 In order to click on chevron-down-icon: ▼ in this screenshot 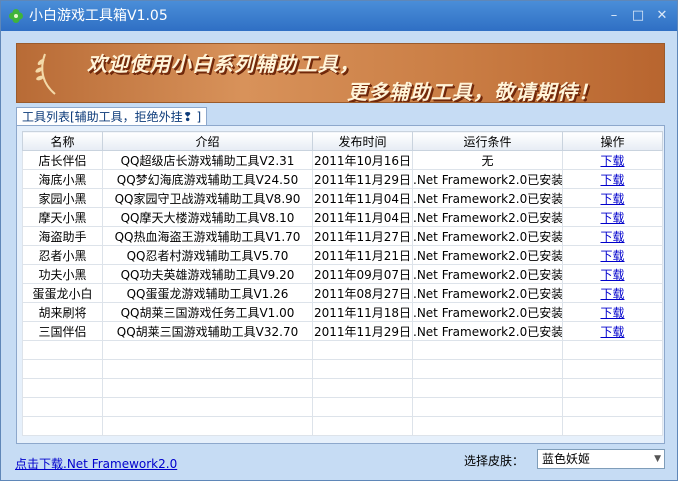, I will do `click(657, 459)`.